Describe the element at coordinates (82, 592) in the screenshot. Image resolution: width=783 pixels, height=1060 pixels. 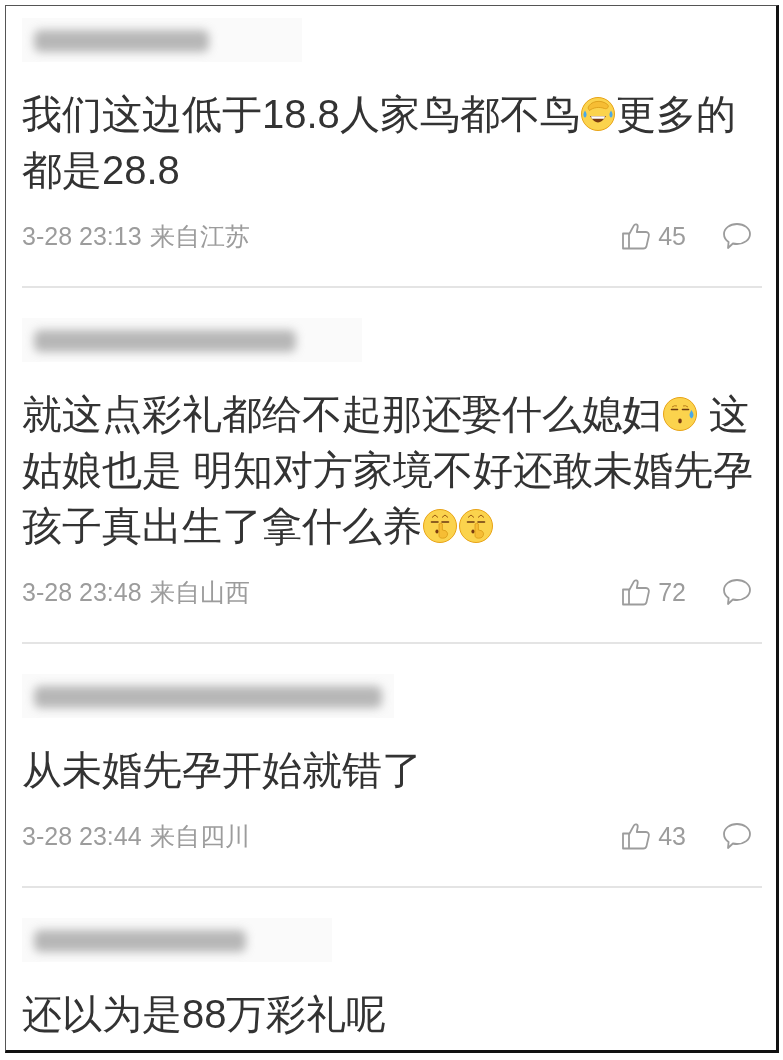
I see `comment-time: 3-28 23:48` at that location.